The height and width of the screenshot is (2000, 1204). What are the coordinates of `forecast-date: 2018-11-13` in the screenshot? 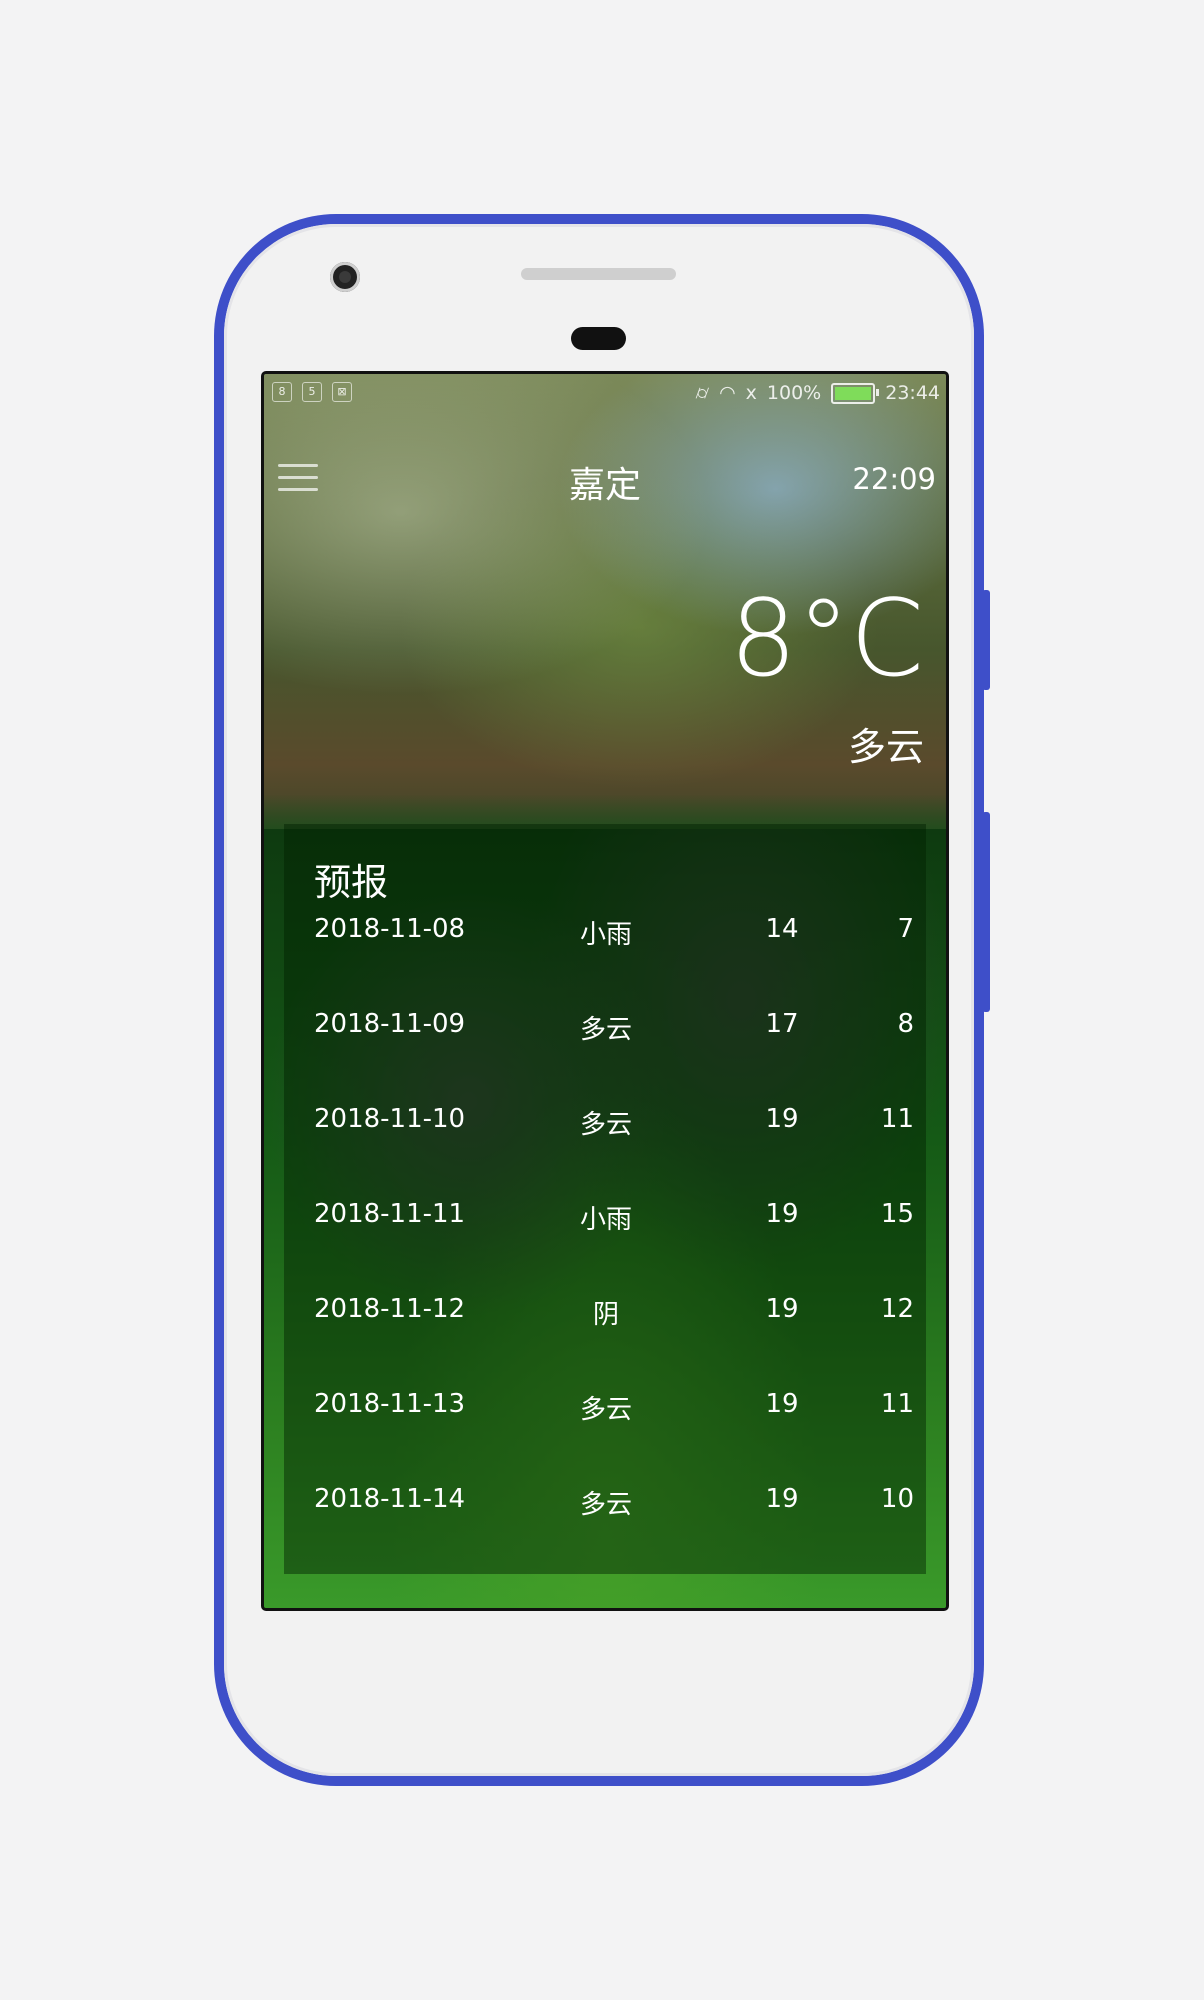 It's located at (390, 1404).